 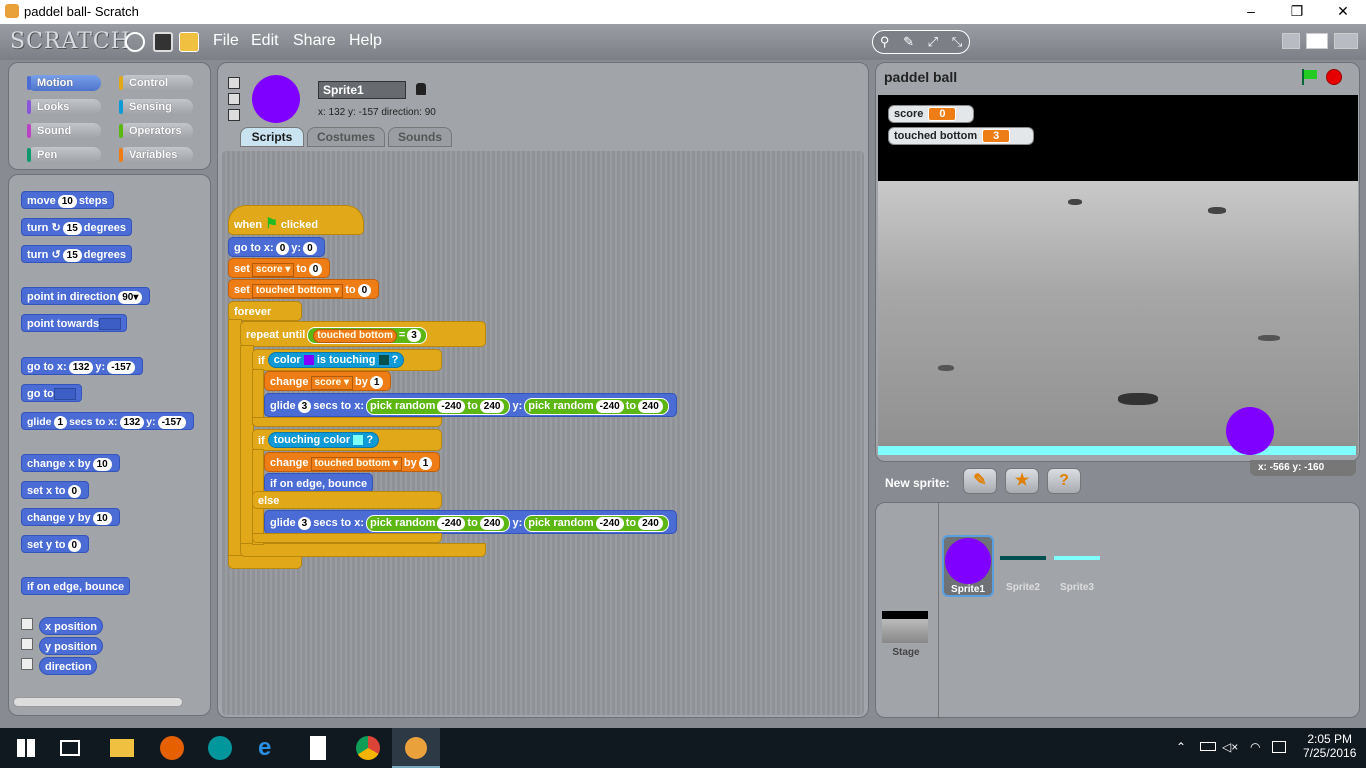 I want to click on block-goto: go to, so click(x=51, y=393).